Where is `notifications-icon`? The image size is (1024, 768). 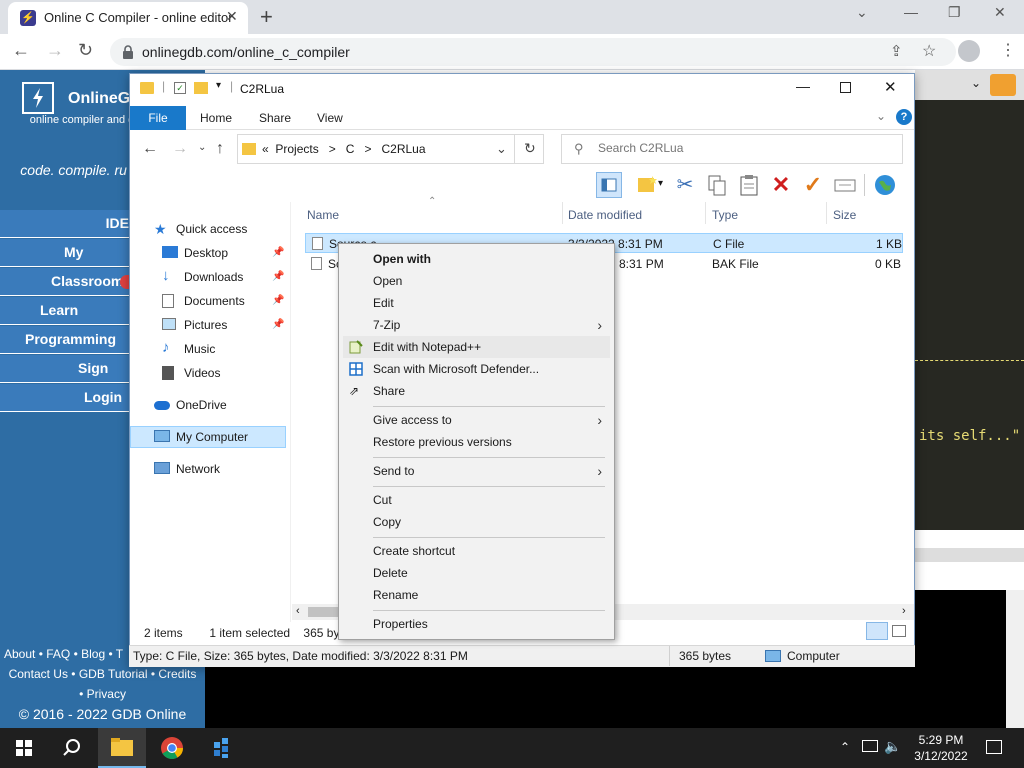
notifications-icon is located at coordinates (994, 747).